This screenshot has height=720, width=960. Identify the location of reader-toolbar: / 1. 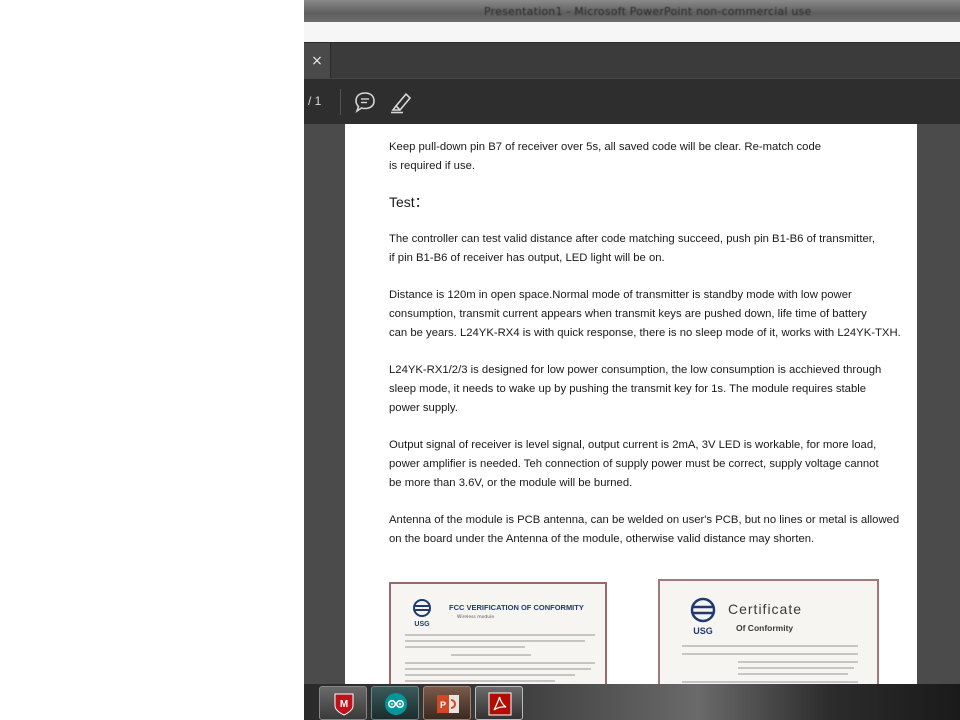
(632, 101).